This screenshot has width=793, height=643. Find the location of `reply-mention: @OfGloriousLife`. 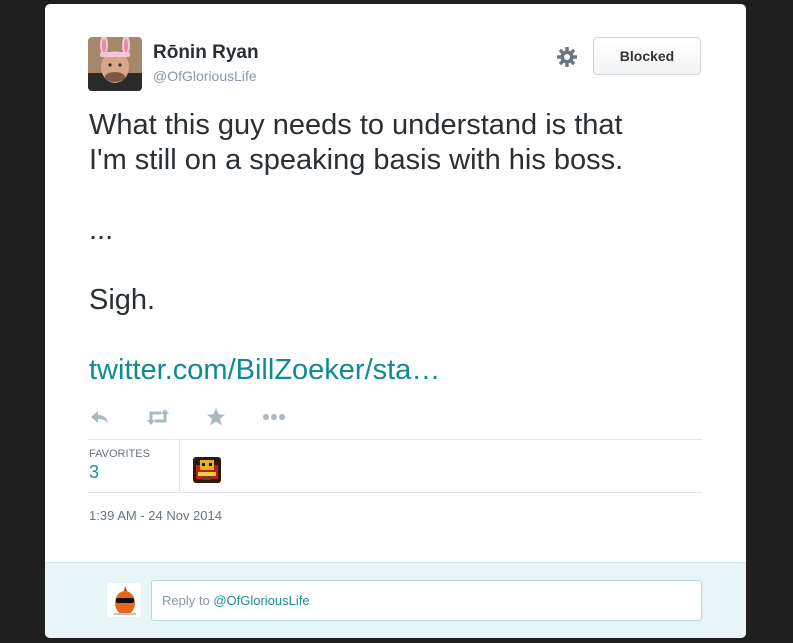

reply-mention: @OfGloriousLife is located at coordinates (261, 600).